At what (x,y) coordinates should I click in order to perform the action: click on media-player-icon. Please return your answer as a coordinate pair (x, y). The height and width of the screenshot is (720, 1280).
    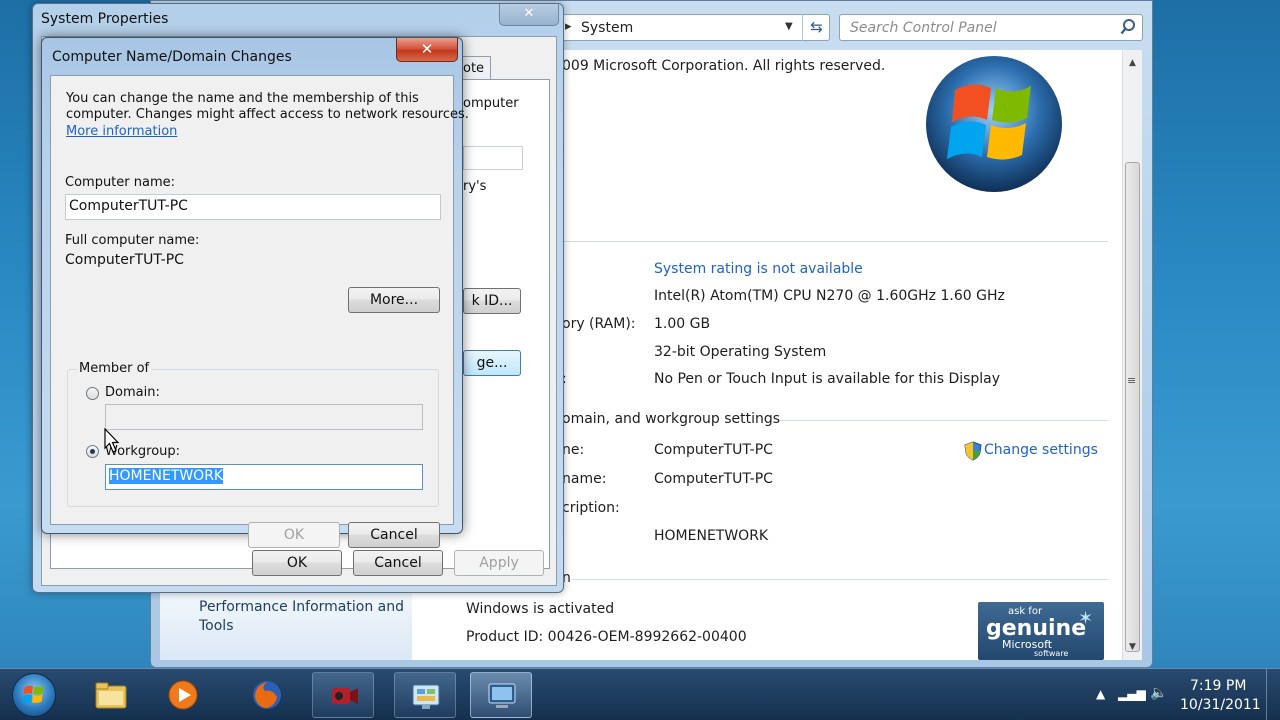
    Looking at the image, I should click on (183, 695).